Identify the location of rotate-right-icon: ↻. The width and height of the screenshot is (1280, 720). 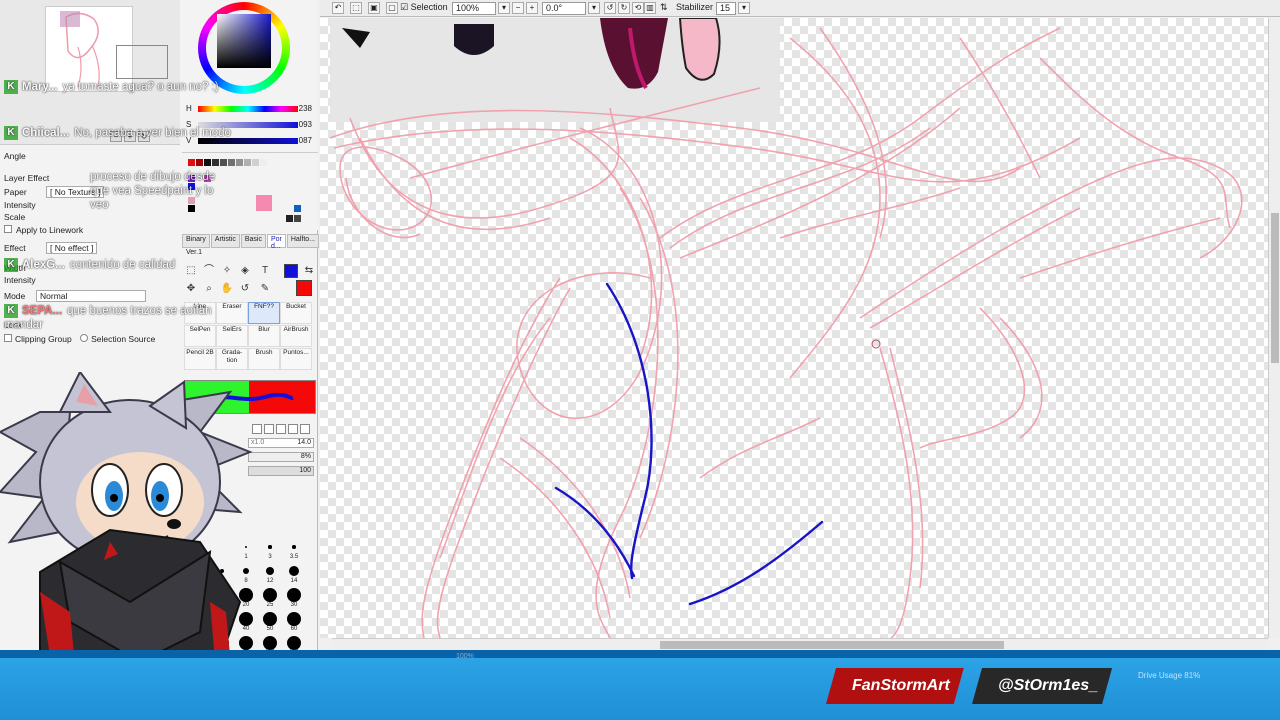
(624, 8).